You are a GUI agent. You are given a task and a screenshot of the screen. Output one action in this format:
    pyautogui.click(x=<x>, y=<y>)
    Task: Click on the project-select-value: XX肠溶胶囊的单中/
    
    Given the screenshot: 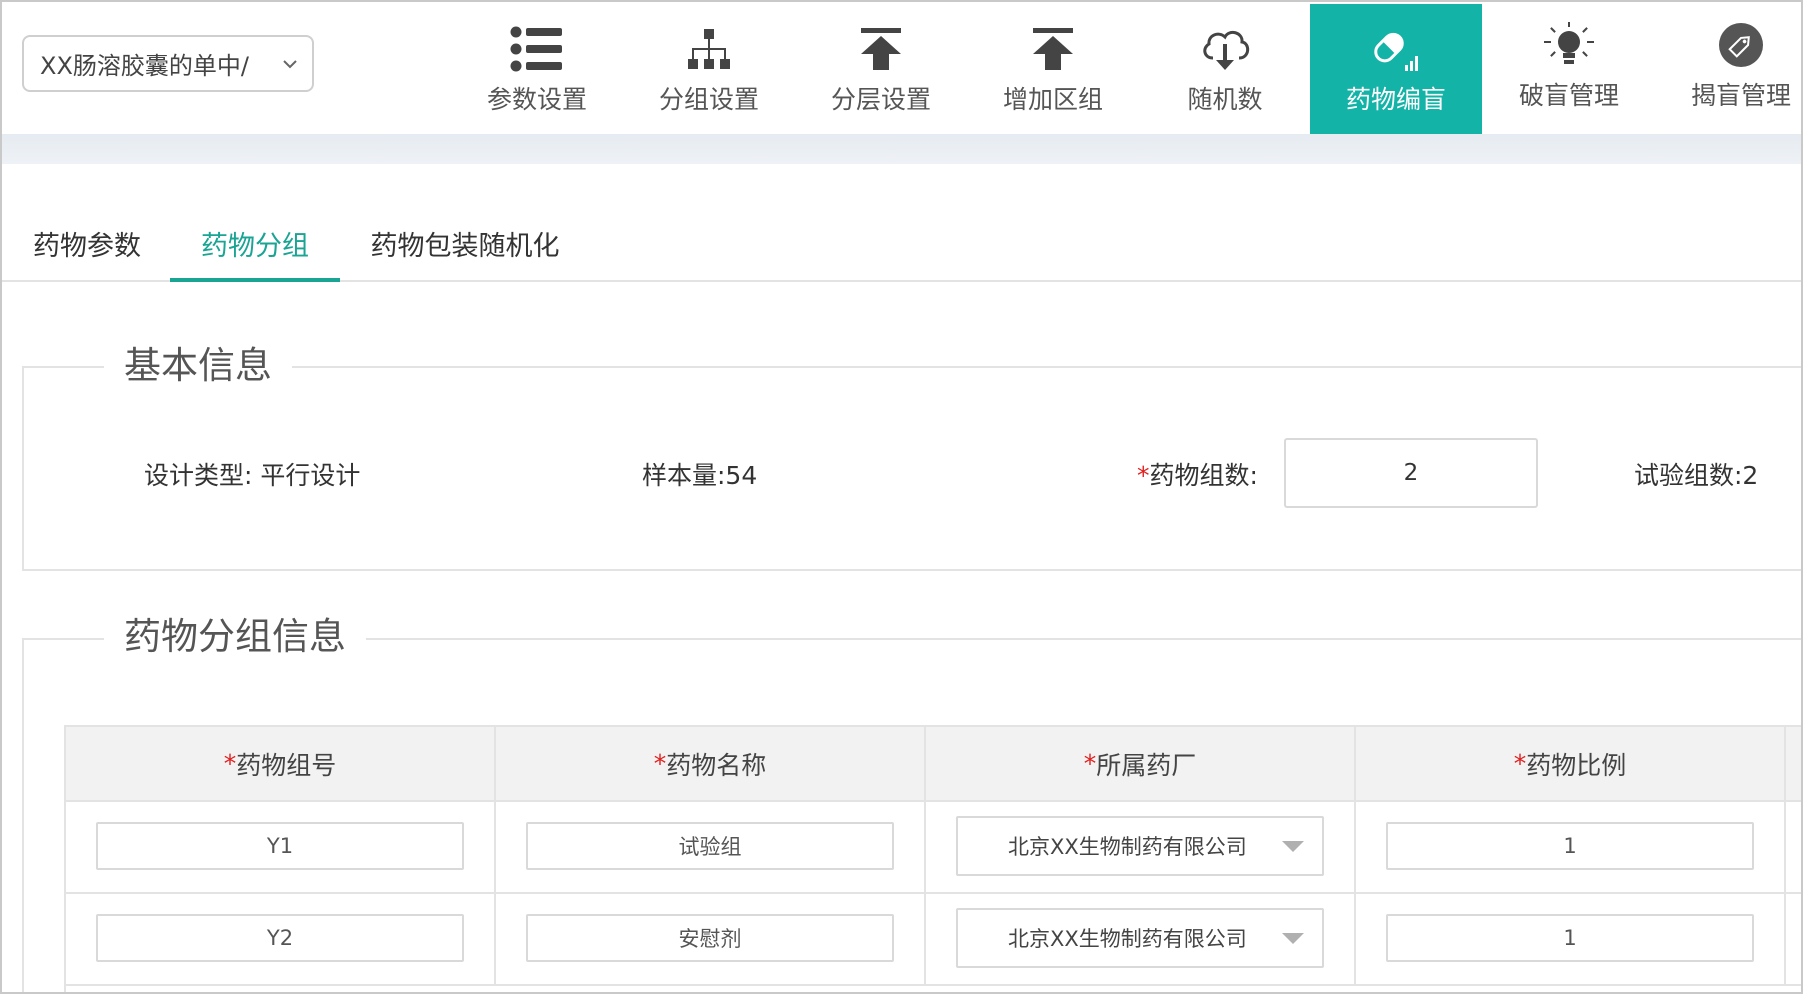 What is the action you would take?
    pyautogui.click(x=144, y=66)
    